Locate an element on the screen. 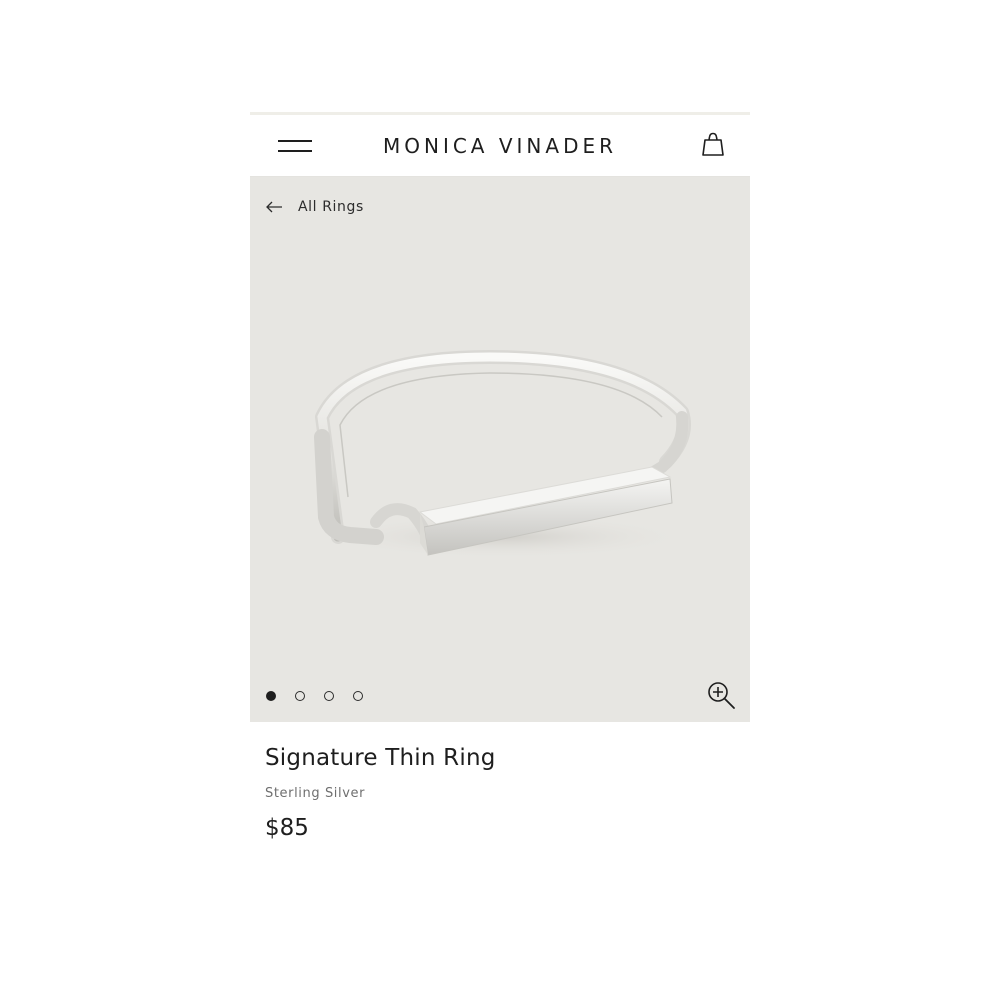 The image size is (1000, 1000). back-link: All Rings is located at coordinates (314, 207).